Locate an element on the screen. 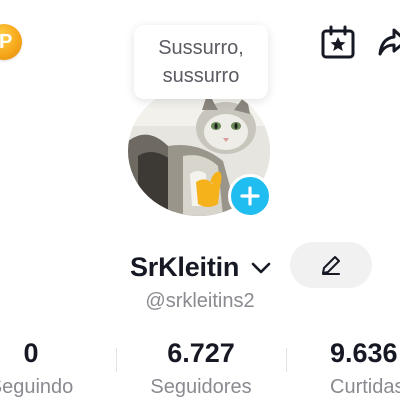 The height and width of the screenshot is (400, 400). tooltip-bubble: Sussurro, sussurro is located at coordinates (201, 62).